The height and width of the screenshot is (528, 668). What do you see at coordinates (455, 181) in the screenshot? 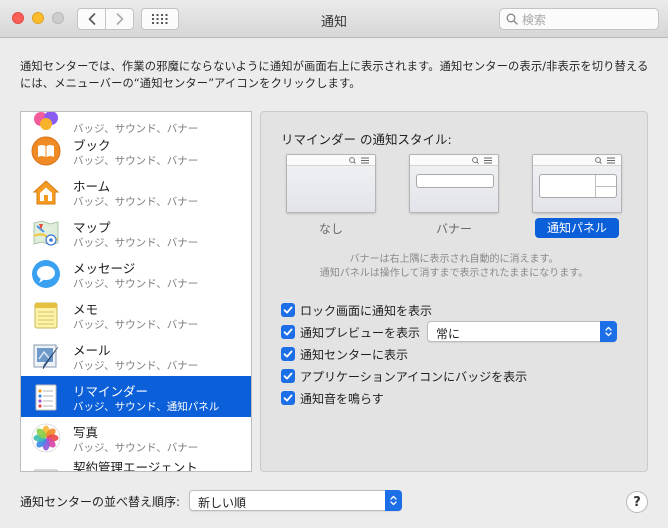
I see `banner-preview` at bounding box center [455, 181].